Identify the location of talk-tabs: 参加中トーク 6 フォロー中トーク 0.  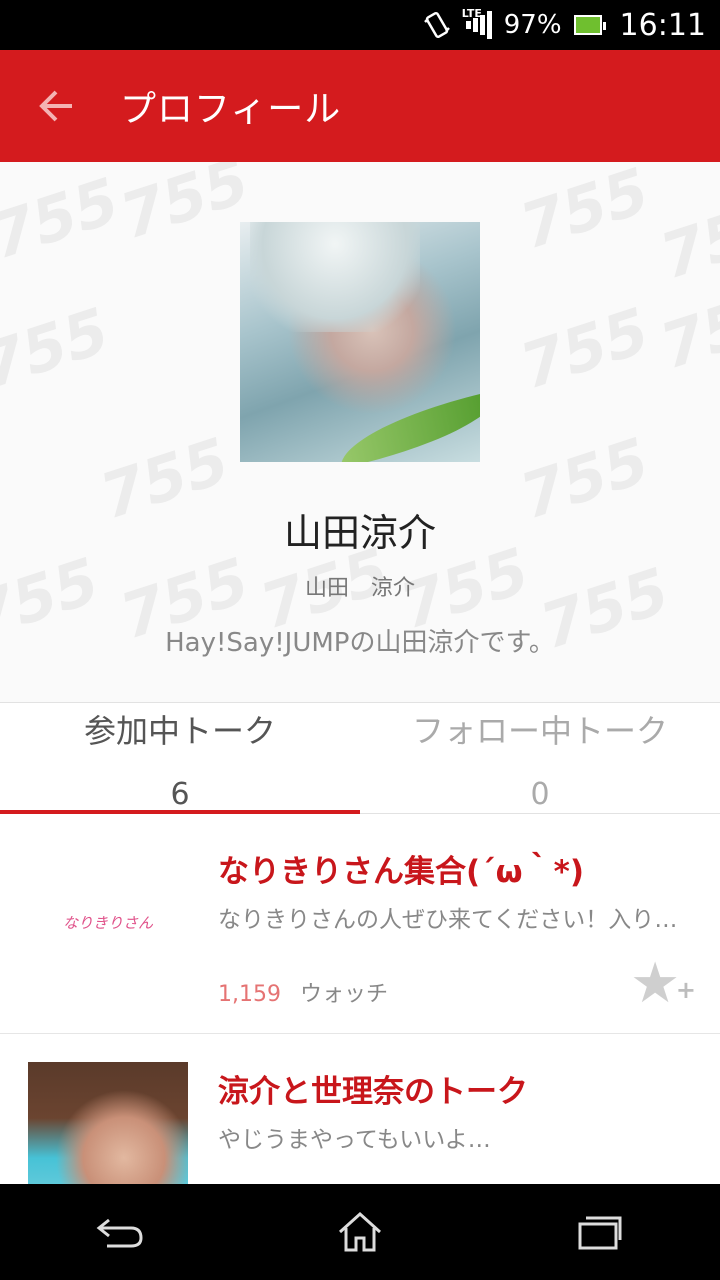
(360, 758).